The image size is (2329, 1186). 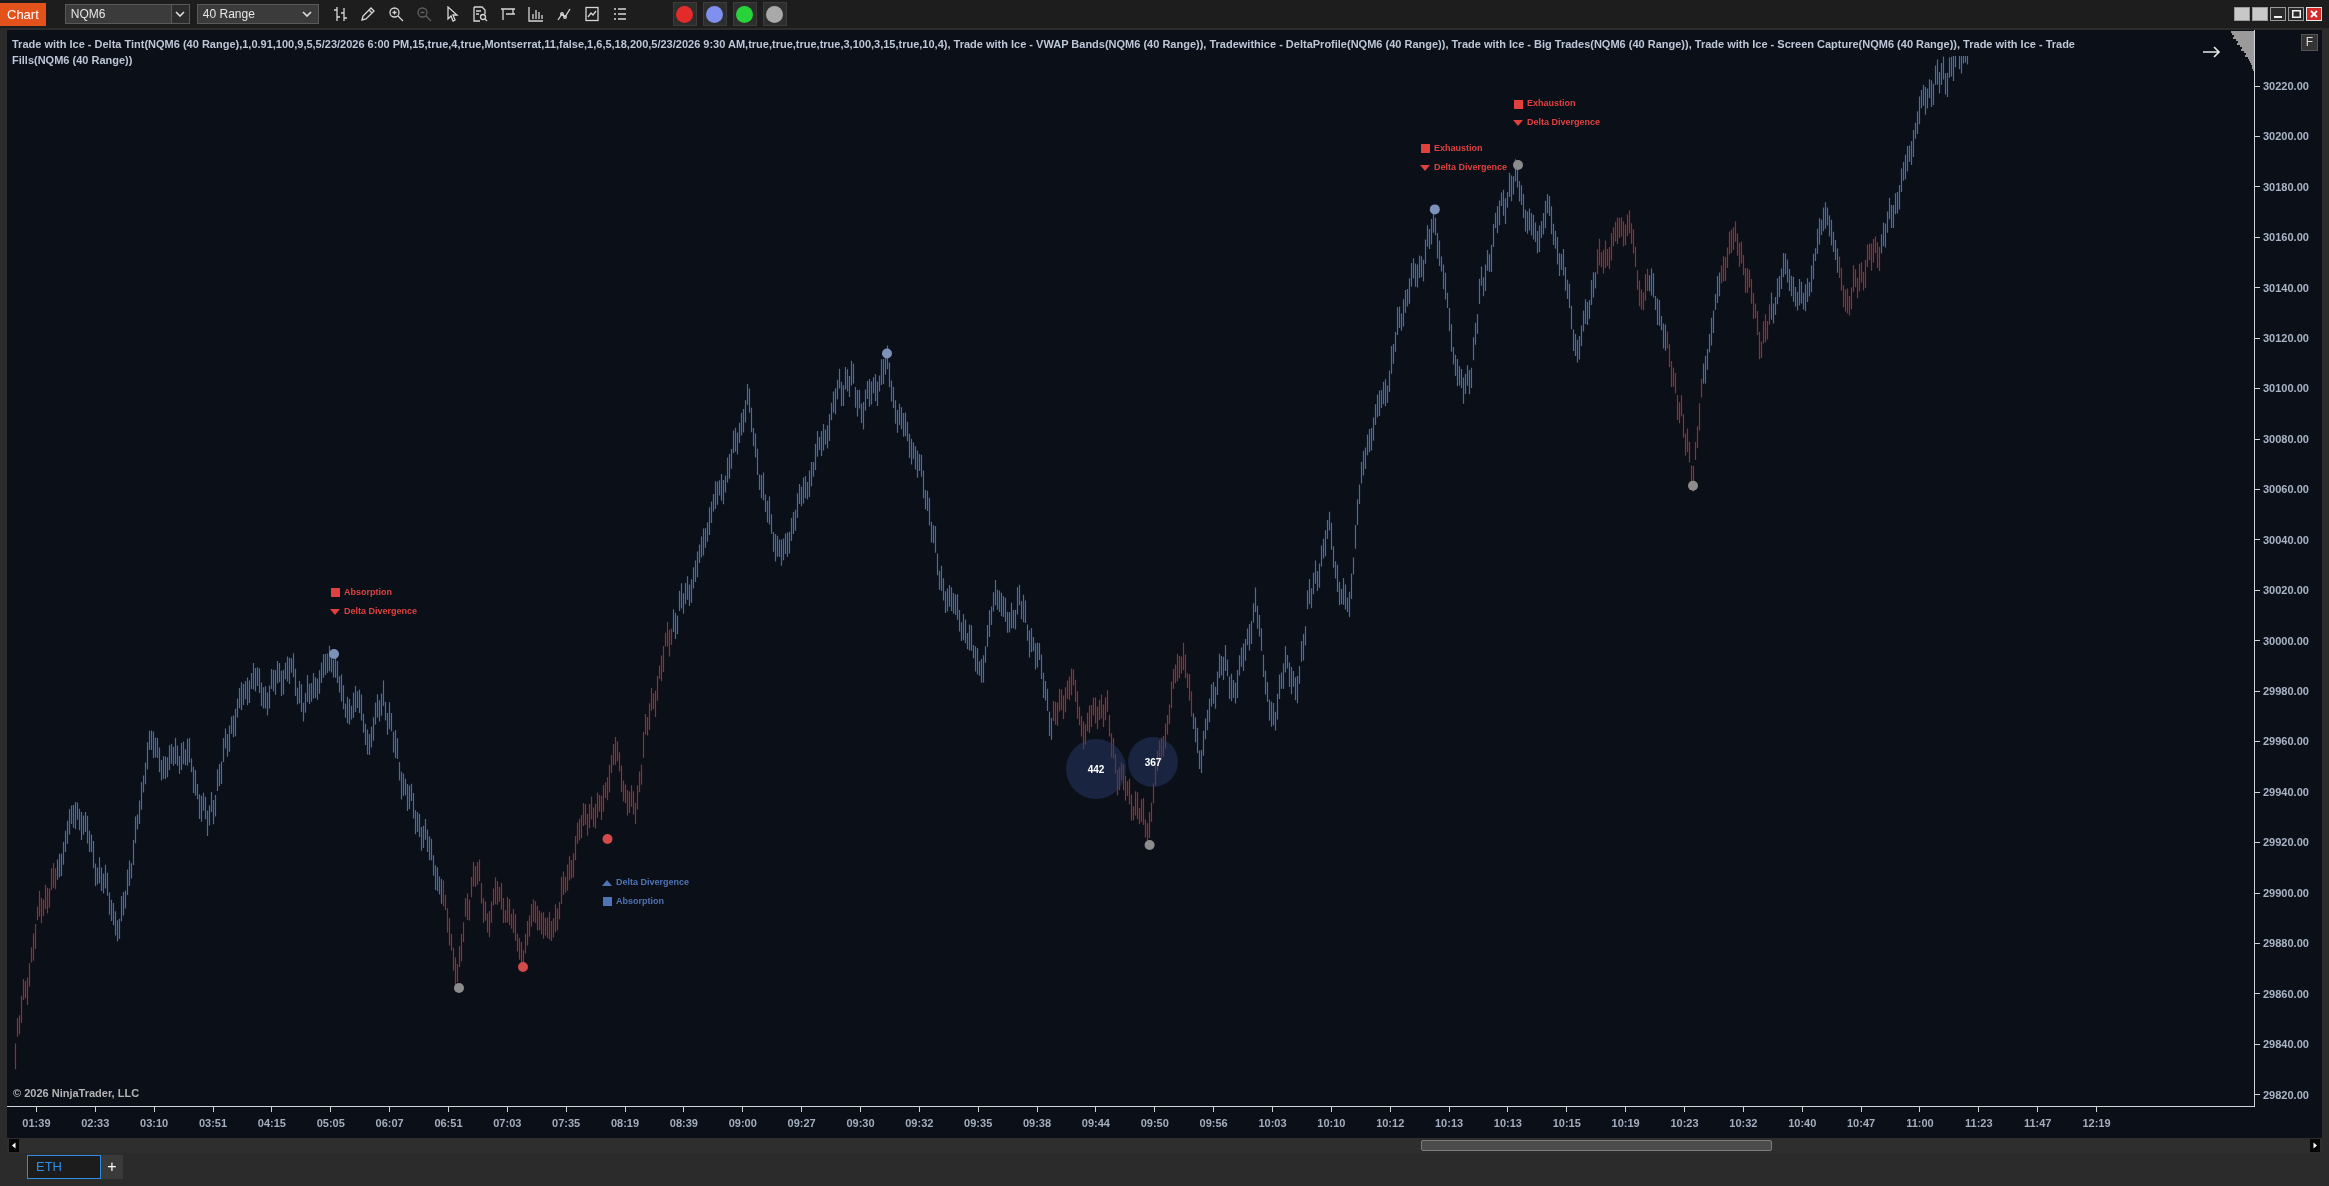 I want to click on time-label: 10:32, so click(x=1743, y=1123).